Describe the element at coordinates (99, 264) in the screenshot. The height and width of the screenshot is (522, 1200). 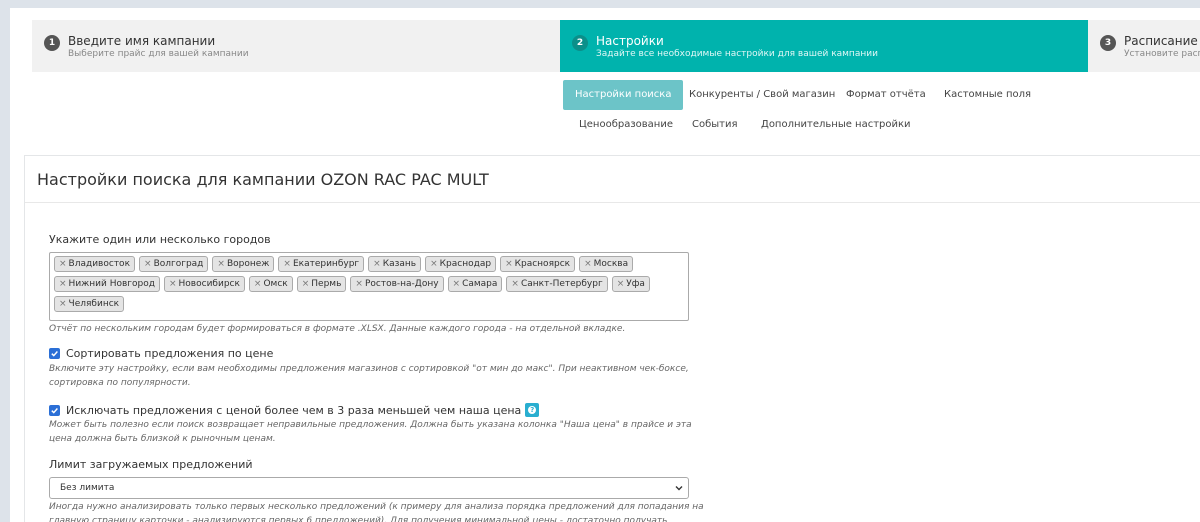
I see `city-chip-label: Владивосток` at that location.